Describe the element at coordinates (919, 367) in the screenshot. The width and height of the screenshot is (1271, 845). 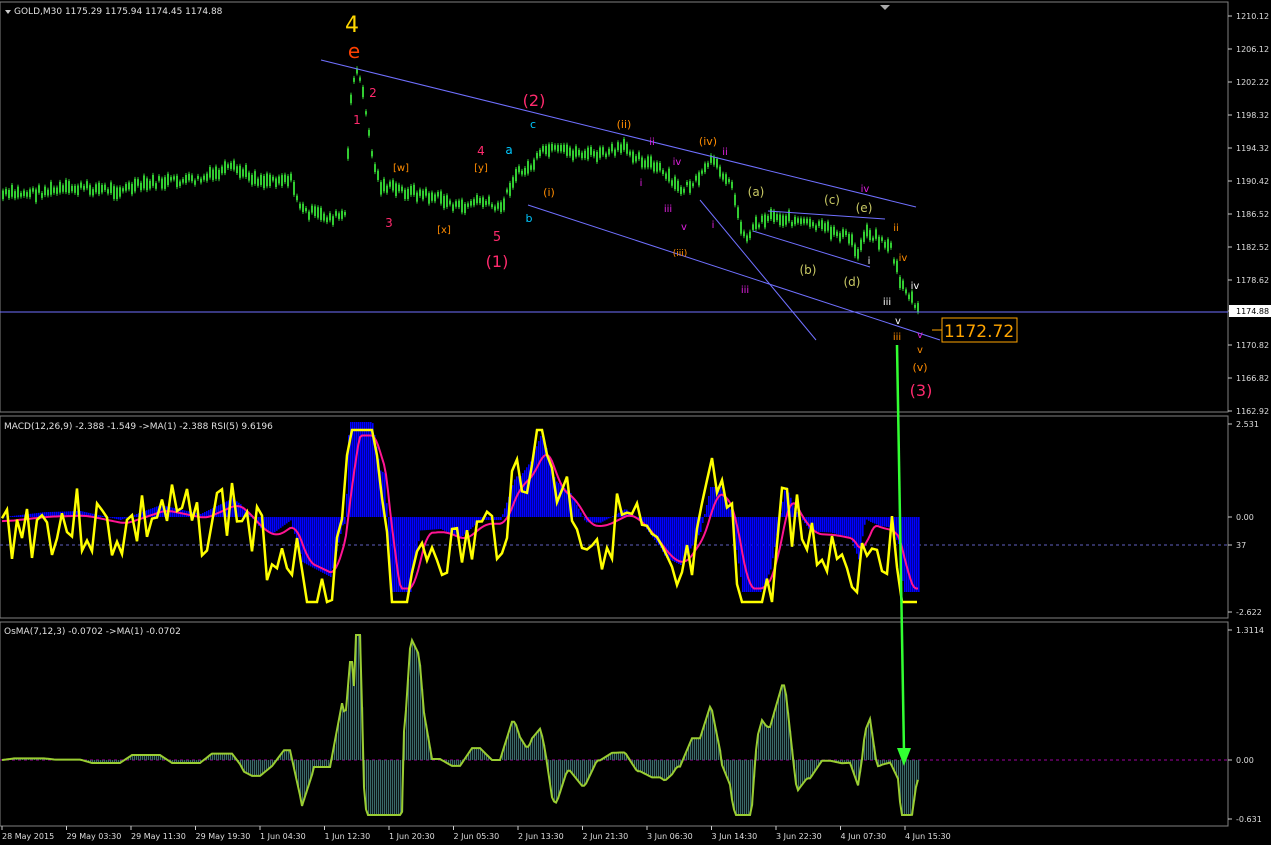
I see `wave-label: (v)` at that location.